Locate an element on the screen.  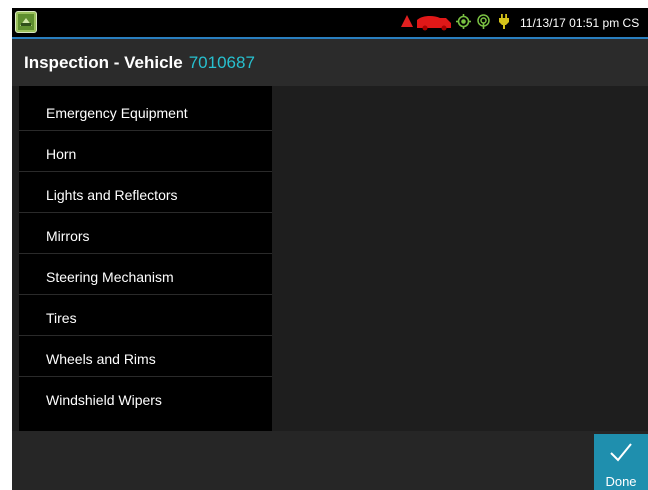
truck-icon is located at coordinates (434, 23).